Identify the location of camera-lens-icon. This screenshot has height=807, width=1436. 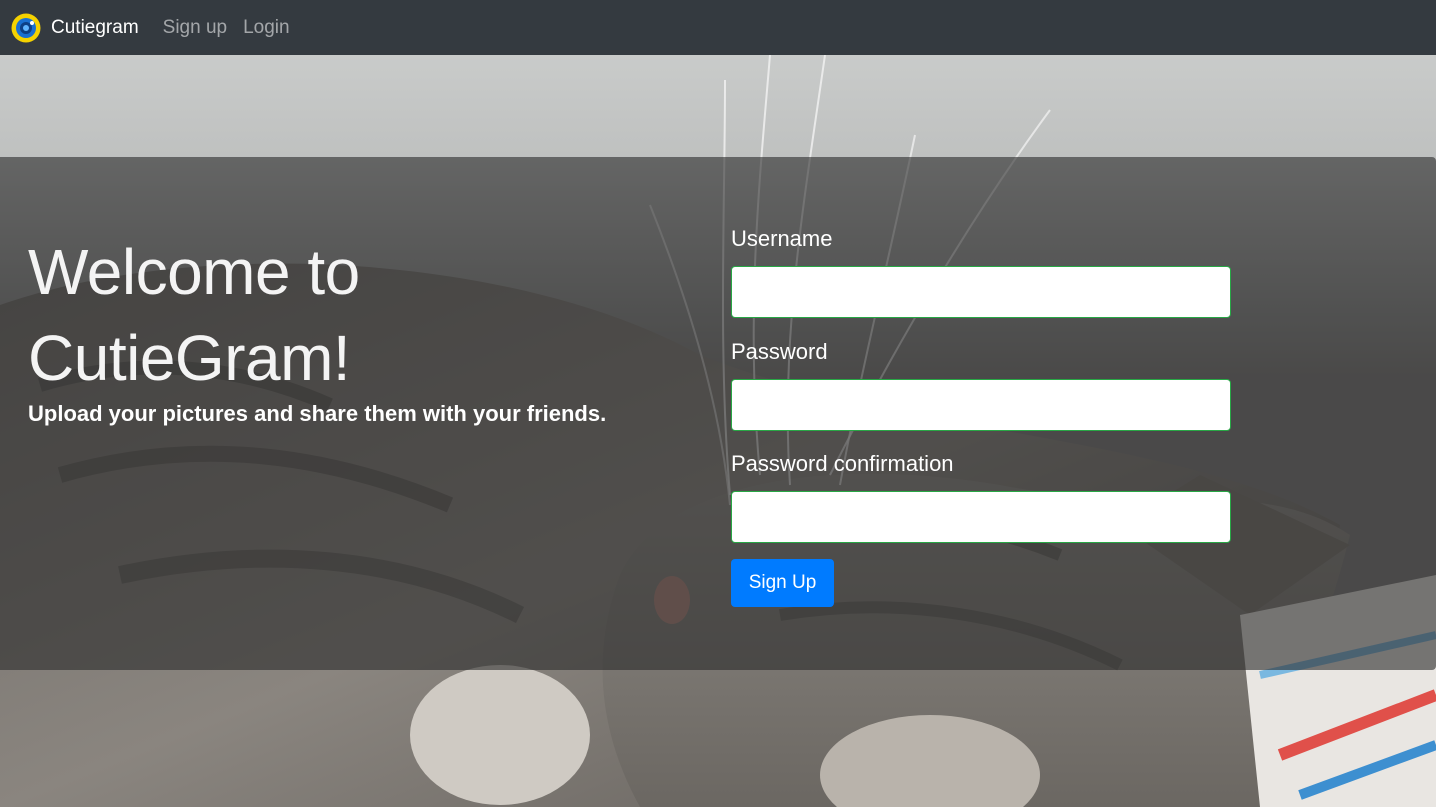
(26, 28).